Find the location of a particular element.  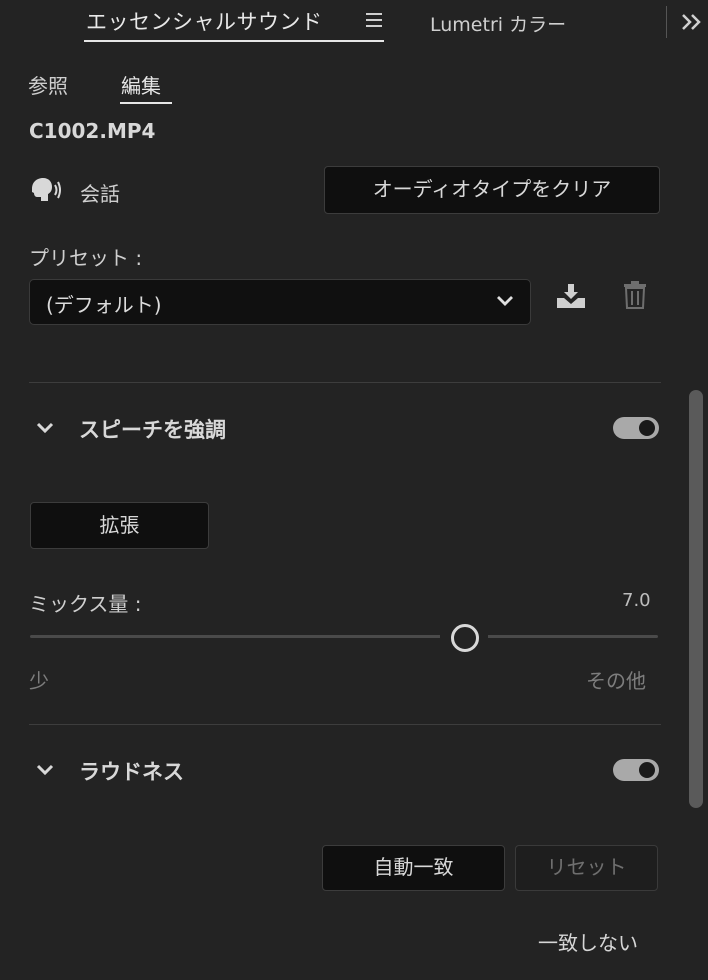

preset-label: プリセット : is located at coordinates (86, 258).